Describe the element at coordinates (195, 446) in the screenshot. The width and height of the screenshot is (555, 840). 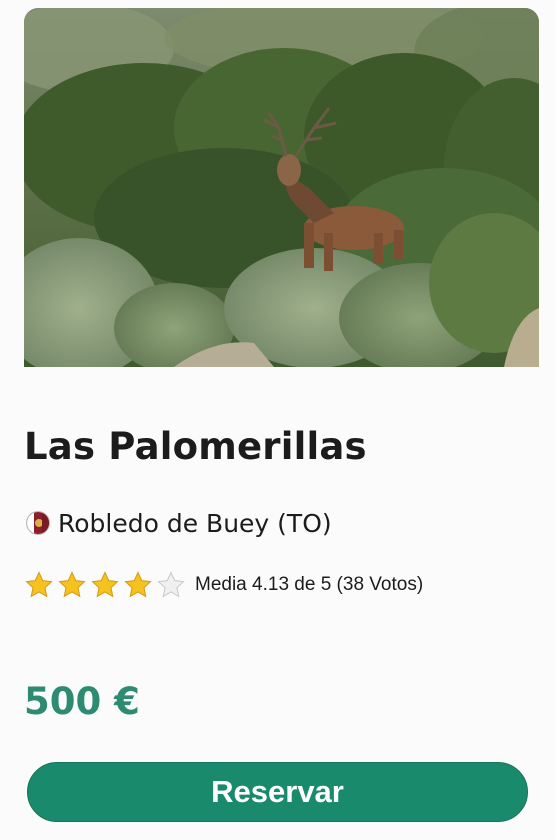
I see `listing-title: Las Palomerillas` at that location.